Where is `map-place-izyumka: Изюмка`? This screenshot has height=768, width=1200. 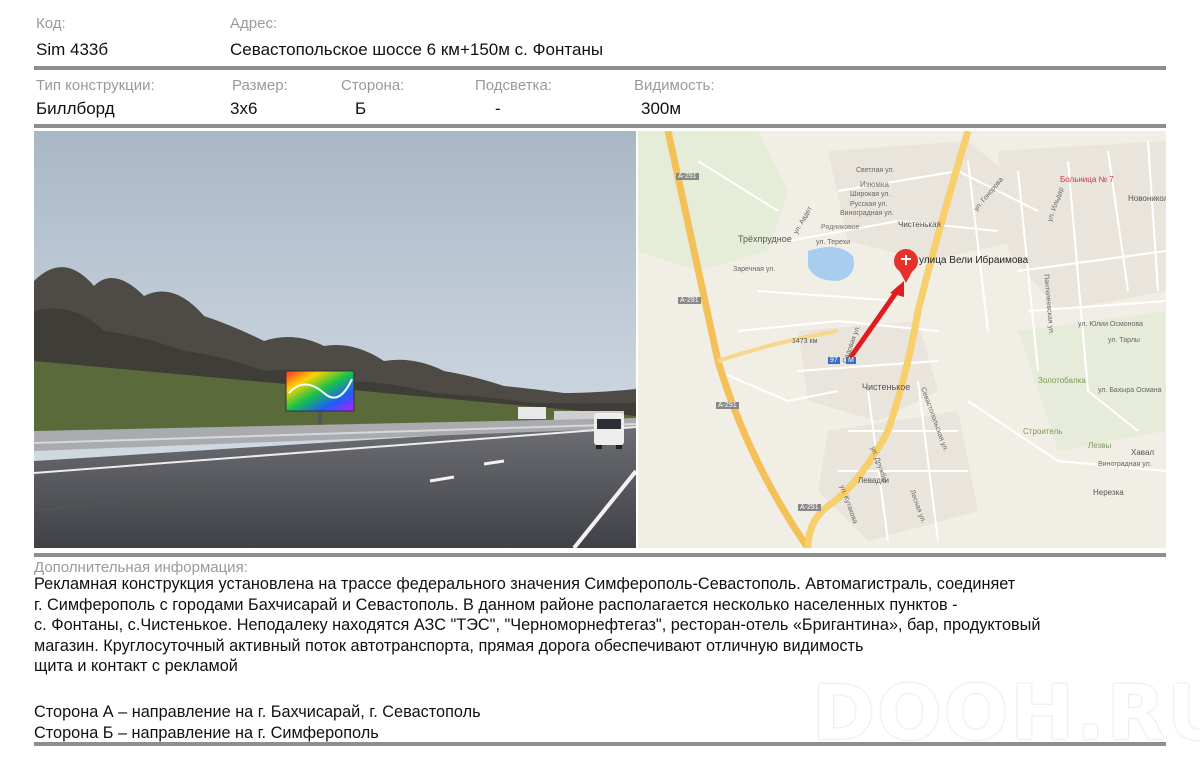 map-place-izyumka: Изюмка is located at coordinates (874, 184).